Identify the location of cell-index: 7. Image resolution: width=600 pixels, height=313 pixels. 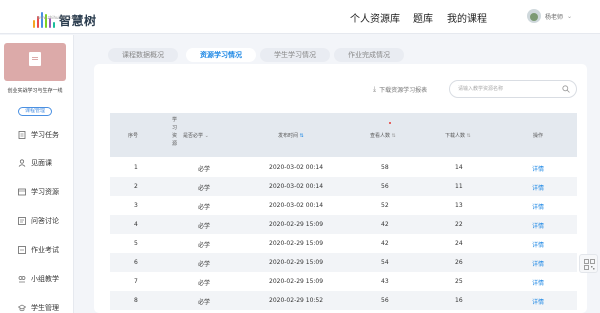
(136, 281).